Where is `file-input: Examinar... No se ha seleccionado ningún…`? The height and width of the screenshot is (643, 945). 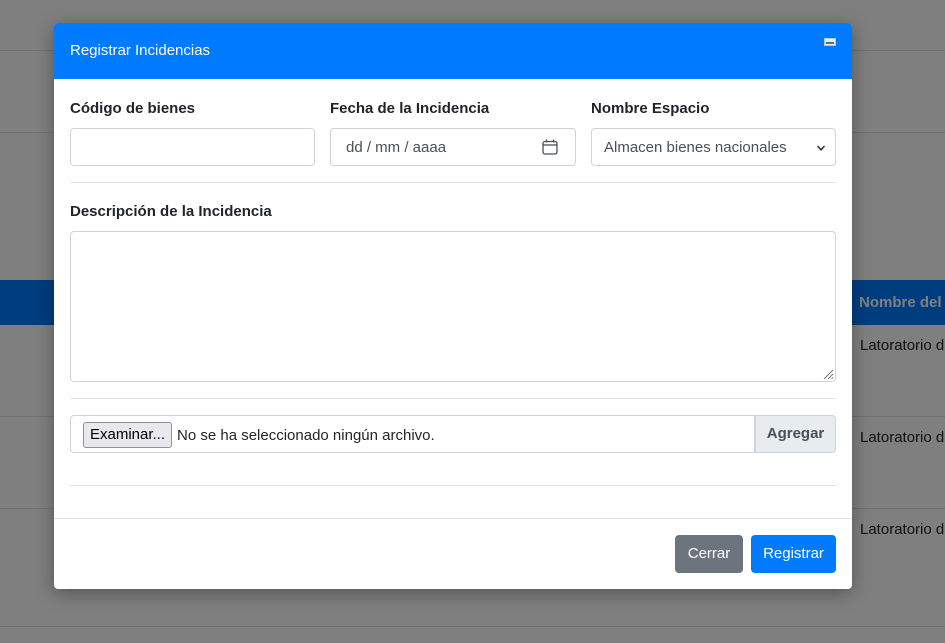
file-input: Examinar... No se ha seleccionado ningún… is located at coordinates (412, 434).